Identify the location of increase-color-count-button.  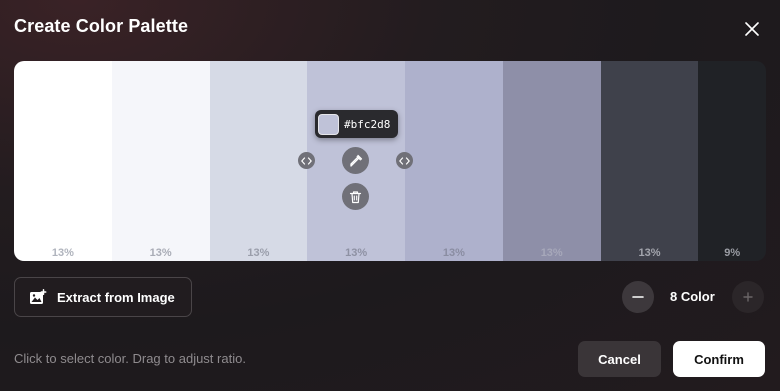
(748, 297).